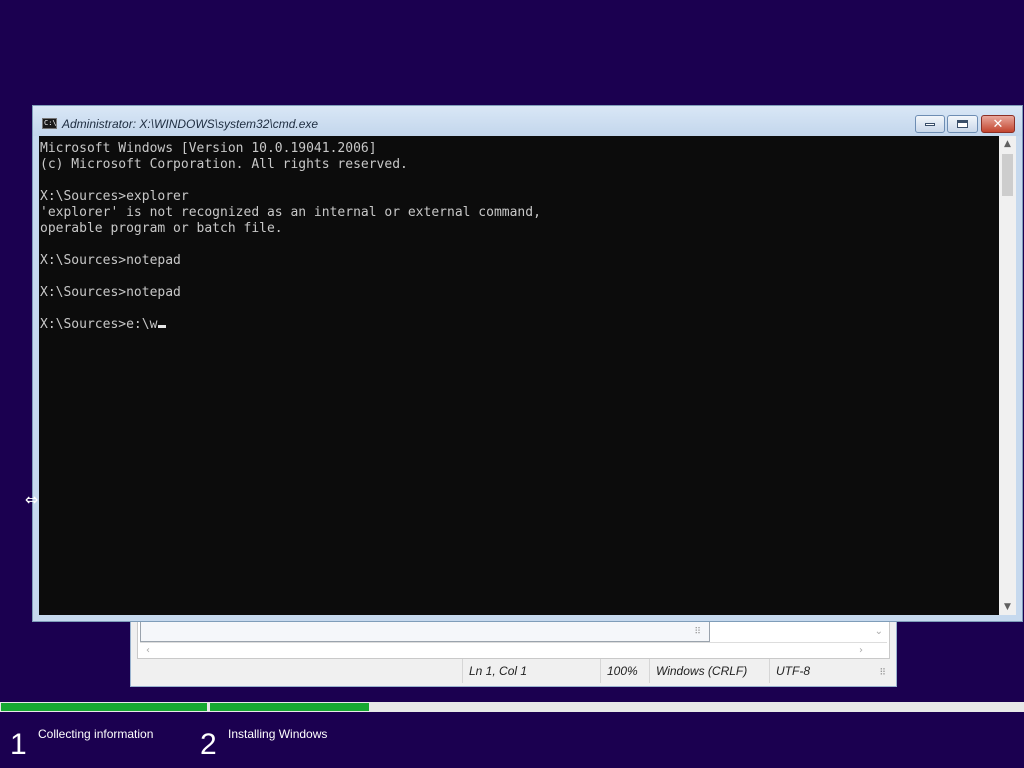 The width and height of the screenshot is (1024, 768). What do you see at coordinates (879, 631) in the screenshot?
I see `scroll-down-icon: ⌄` at bounding box center [879, 631].